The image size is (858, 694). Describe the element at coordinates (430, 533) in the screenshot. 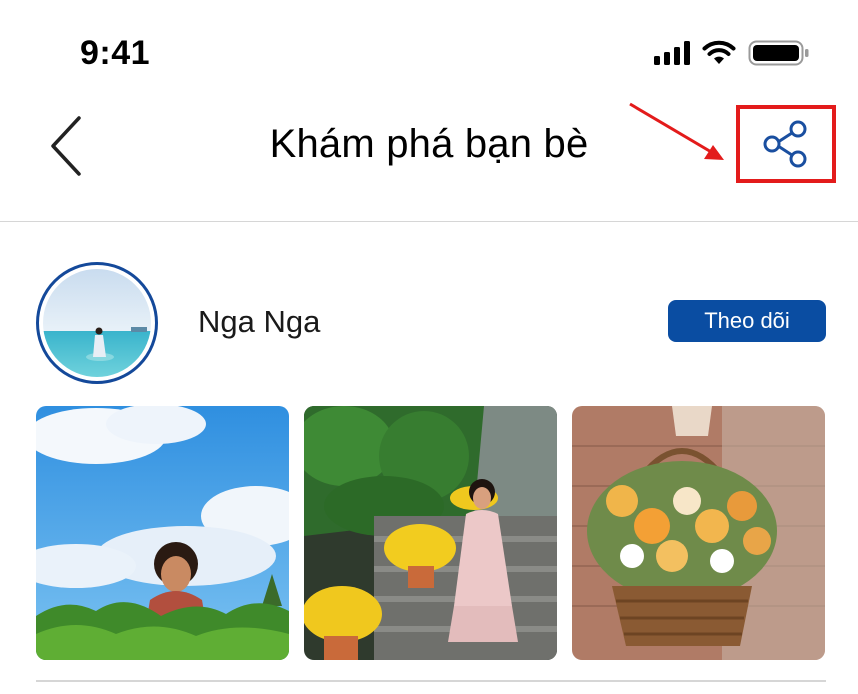

I see `photo-woman-steps-flowers` at that location.